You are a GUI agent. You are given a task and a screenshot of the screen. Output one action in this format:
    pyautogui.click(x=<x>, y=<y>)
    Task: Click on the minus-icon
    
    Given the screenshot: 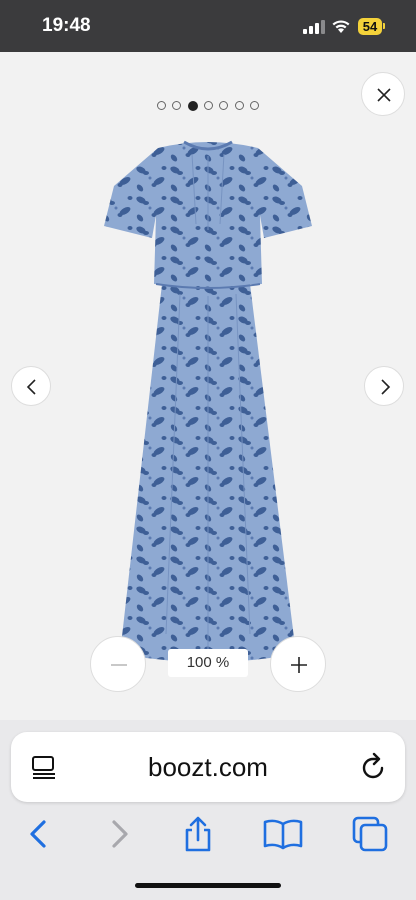 What is the action you would take?
    pyautogui.click(x=119, y=665)
    